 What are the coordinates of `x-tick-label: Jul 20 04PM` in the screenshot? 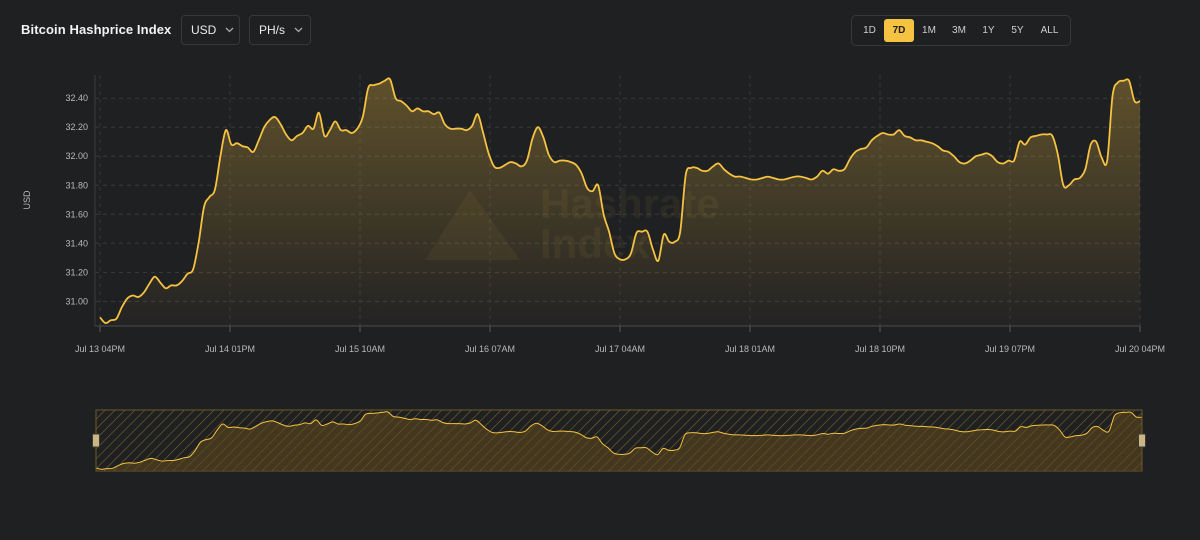 It's located at (1140, 349).